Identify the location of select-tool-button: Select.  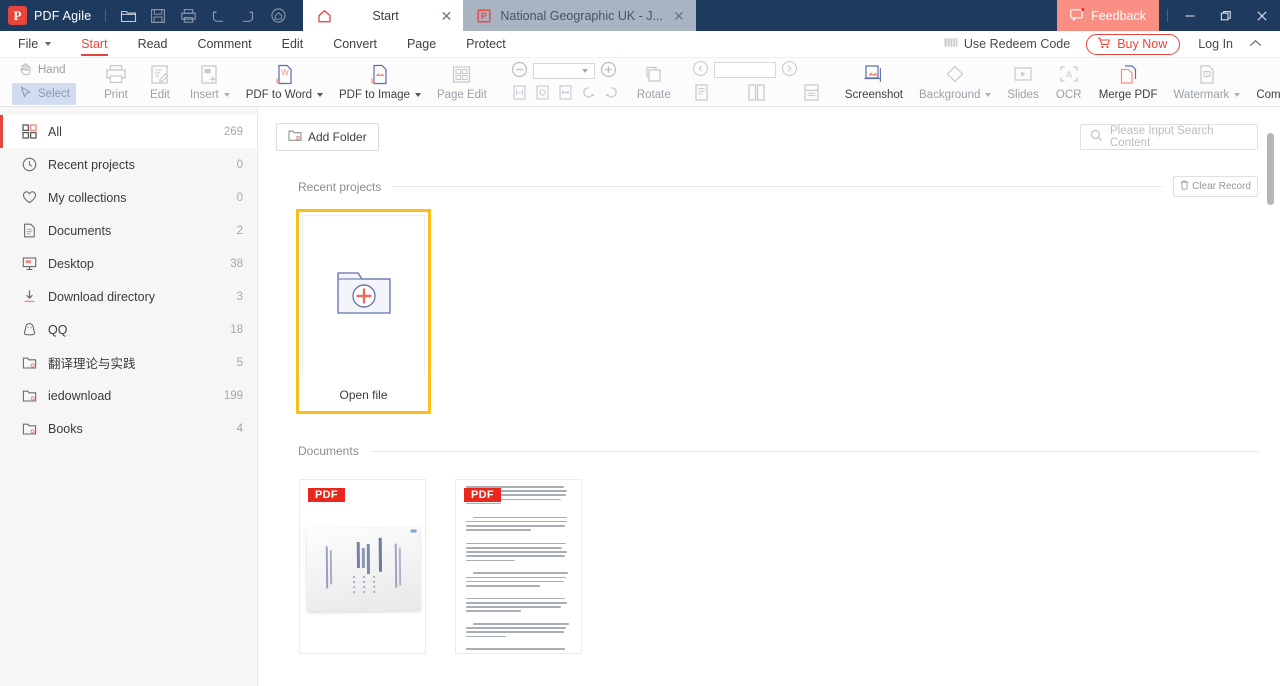
(44, 94).